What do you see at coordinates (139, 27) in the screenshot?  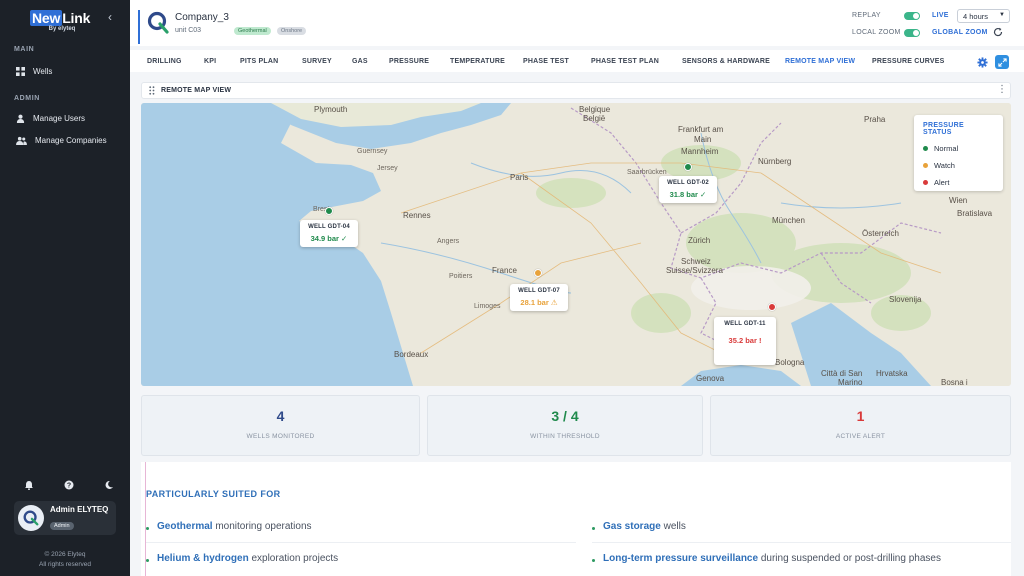 I see `header-accent` at bounding box center [139, 27].